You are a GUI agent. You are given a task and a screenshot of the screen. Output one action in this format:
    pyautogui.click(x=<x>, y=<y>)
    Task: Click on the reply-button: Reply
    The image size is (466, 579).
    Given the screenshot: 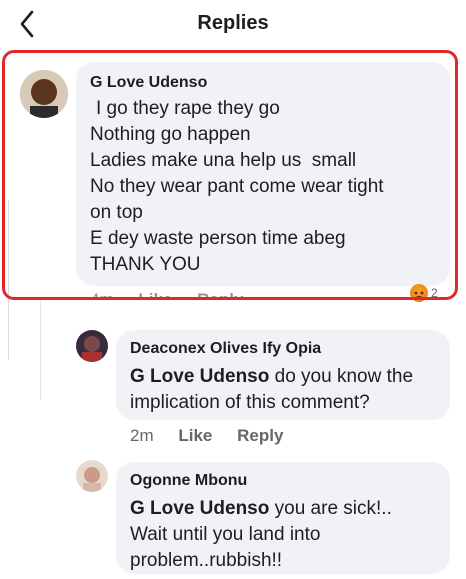 What is the action you would take?
    pyautogui.click(x=260, y=435)
    